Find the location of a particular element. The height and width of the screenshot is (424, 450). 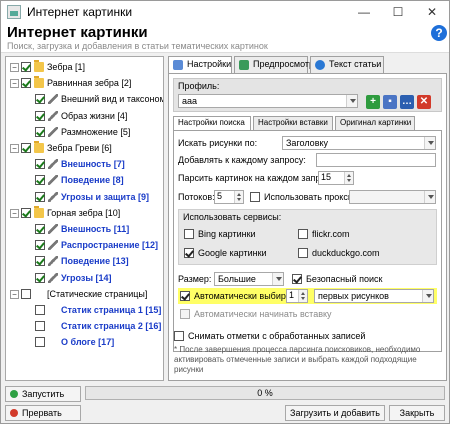

profile-select: aaa is located at coordinates (268, 101).